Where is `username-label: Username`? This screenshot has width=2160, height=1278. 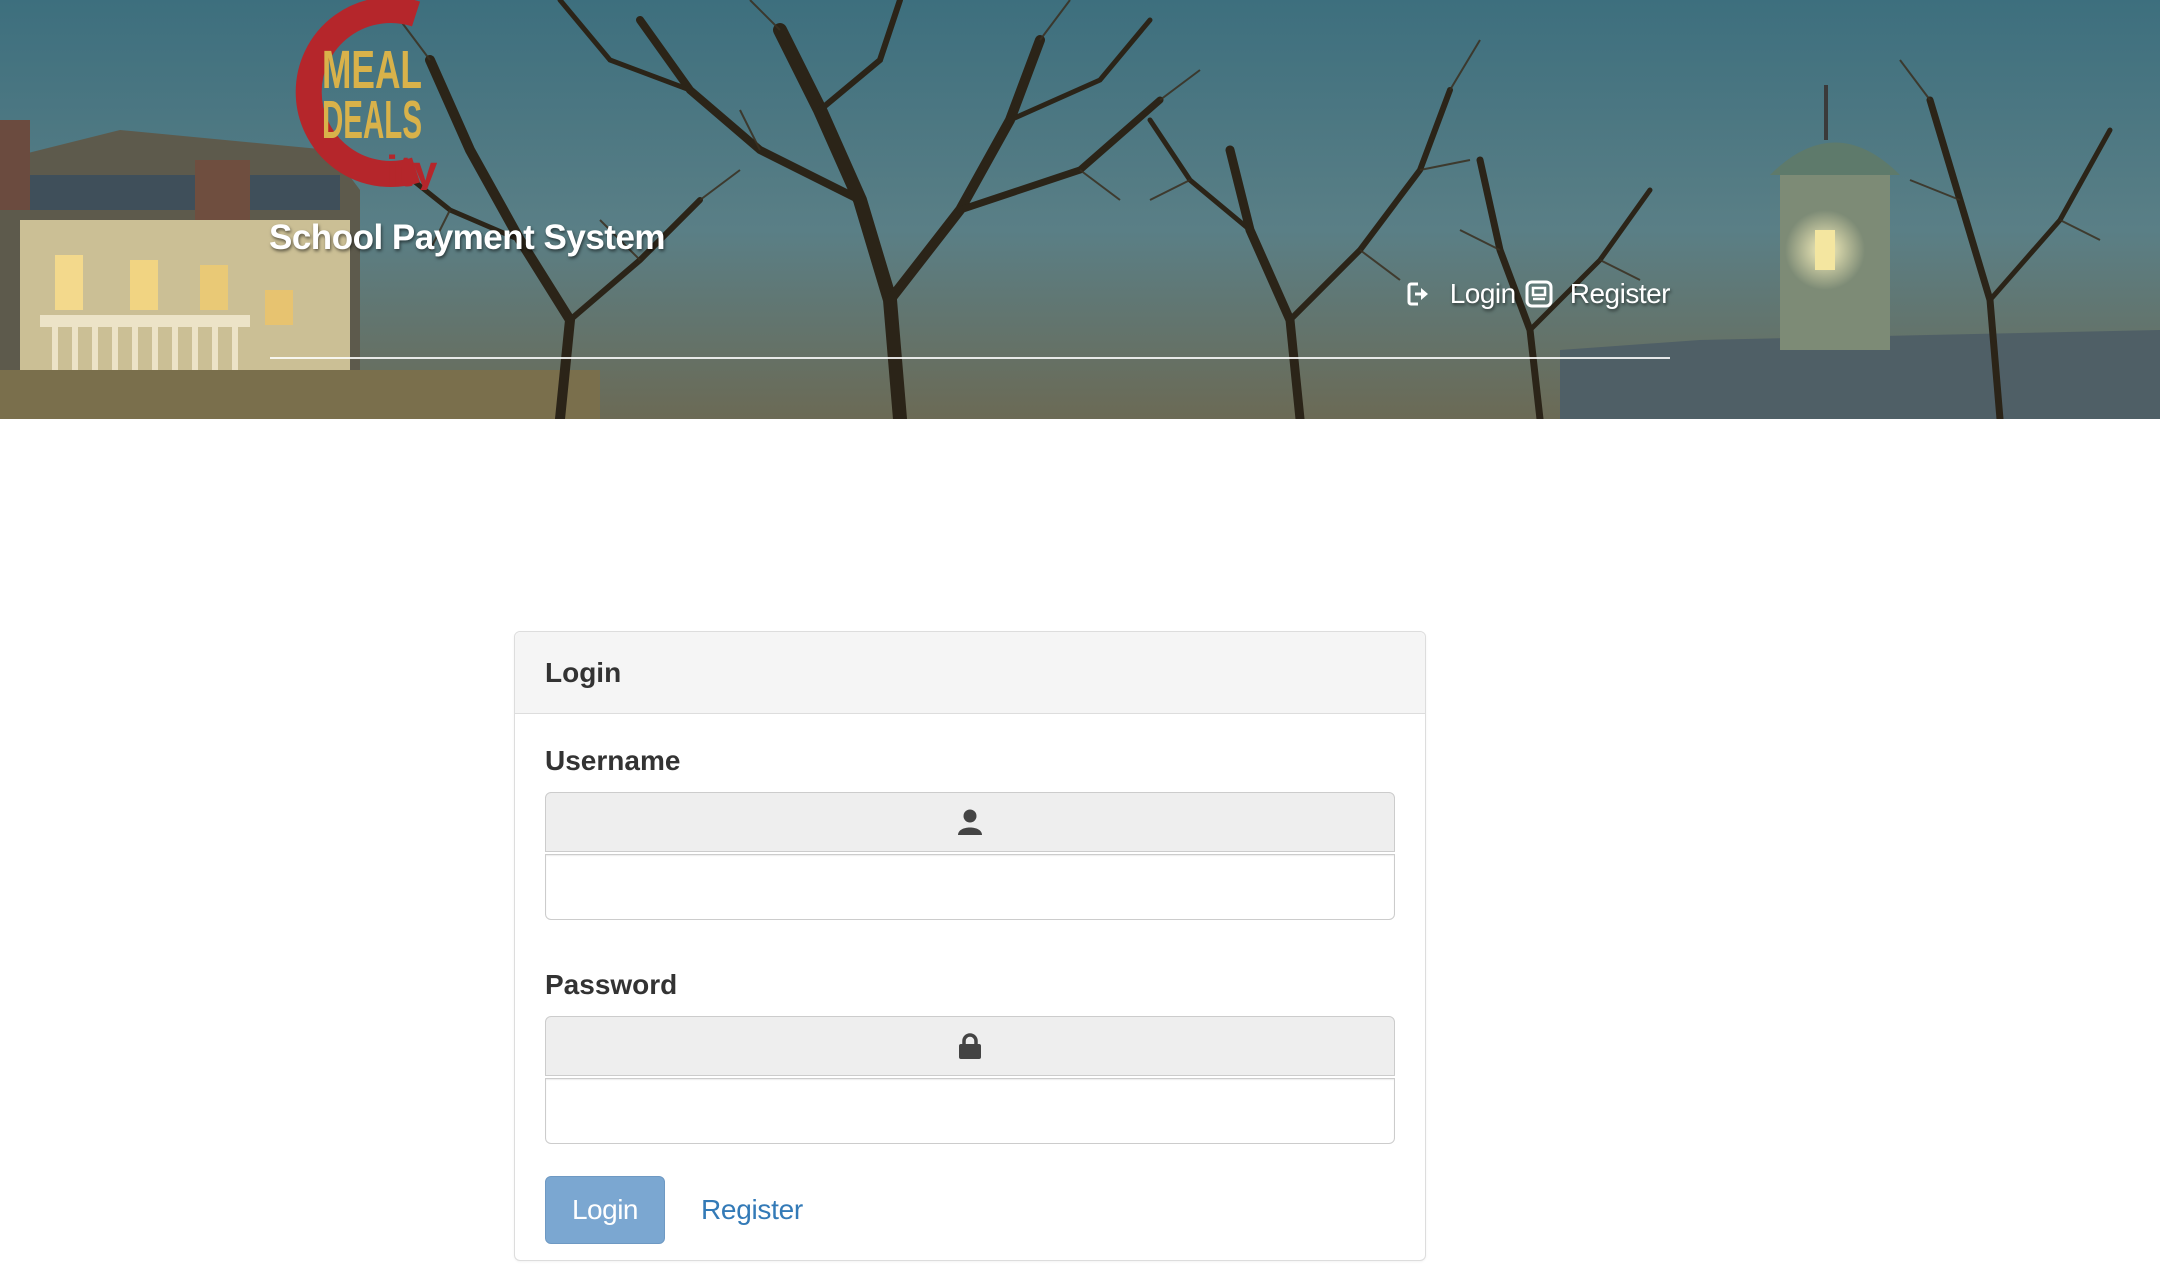
username-label: Username is located at coordinates (613, 760).